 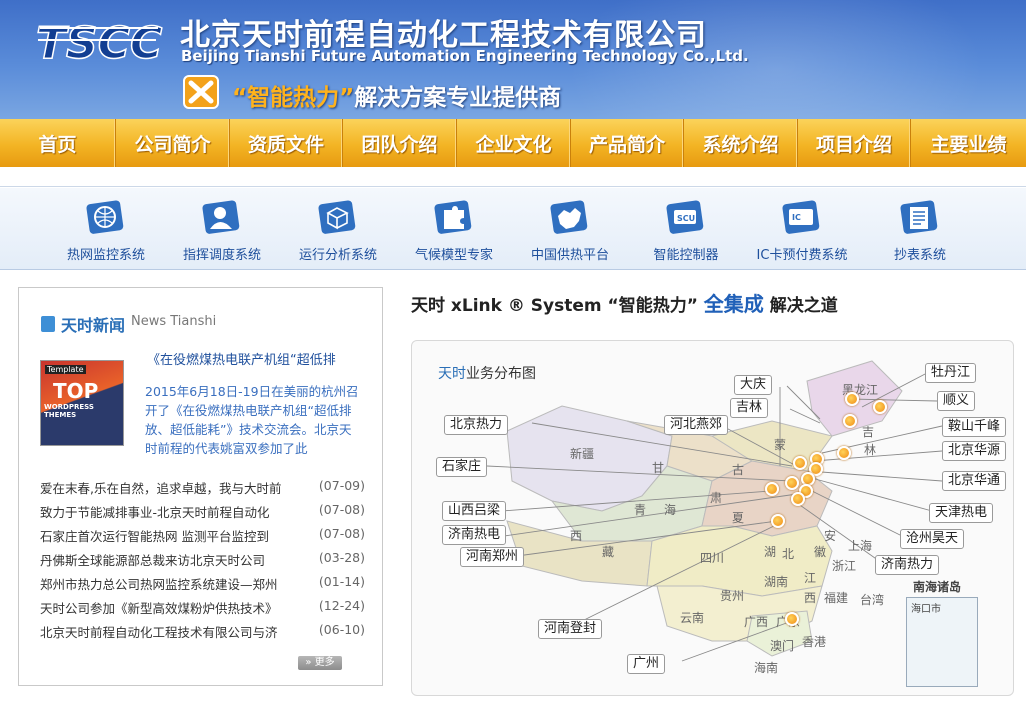 What do you see at coordinates (974, 481) in the screenshot?
I see `location-label: 北京华通` at bounding box center [974, 481].